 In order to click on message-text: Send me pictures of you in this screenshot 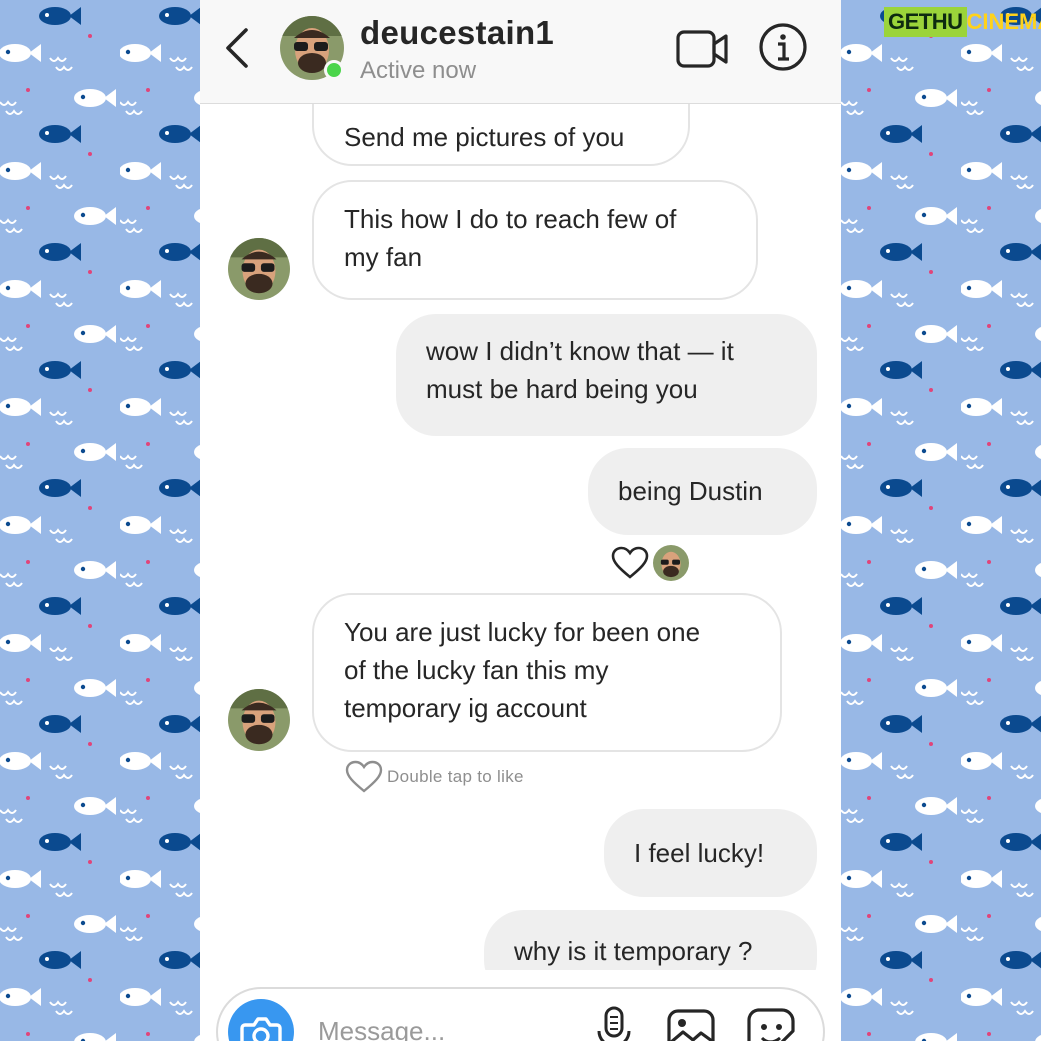, I will do `click(484, 137)`.